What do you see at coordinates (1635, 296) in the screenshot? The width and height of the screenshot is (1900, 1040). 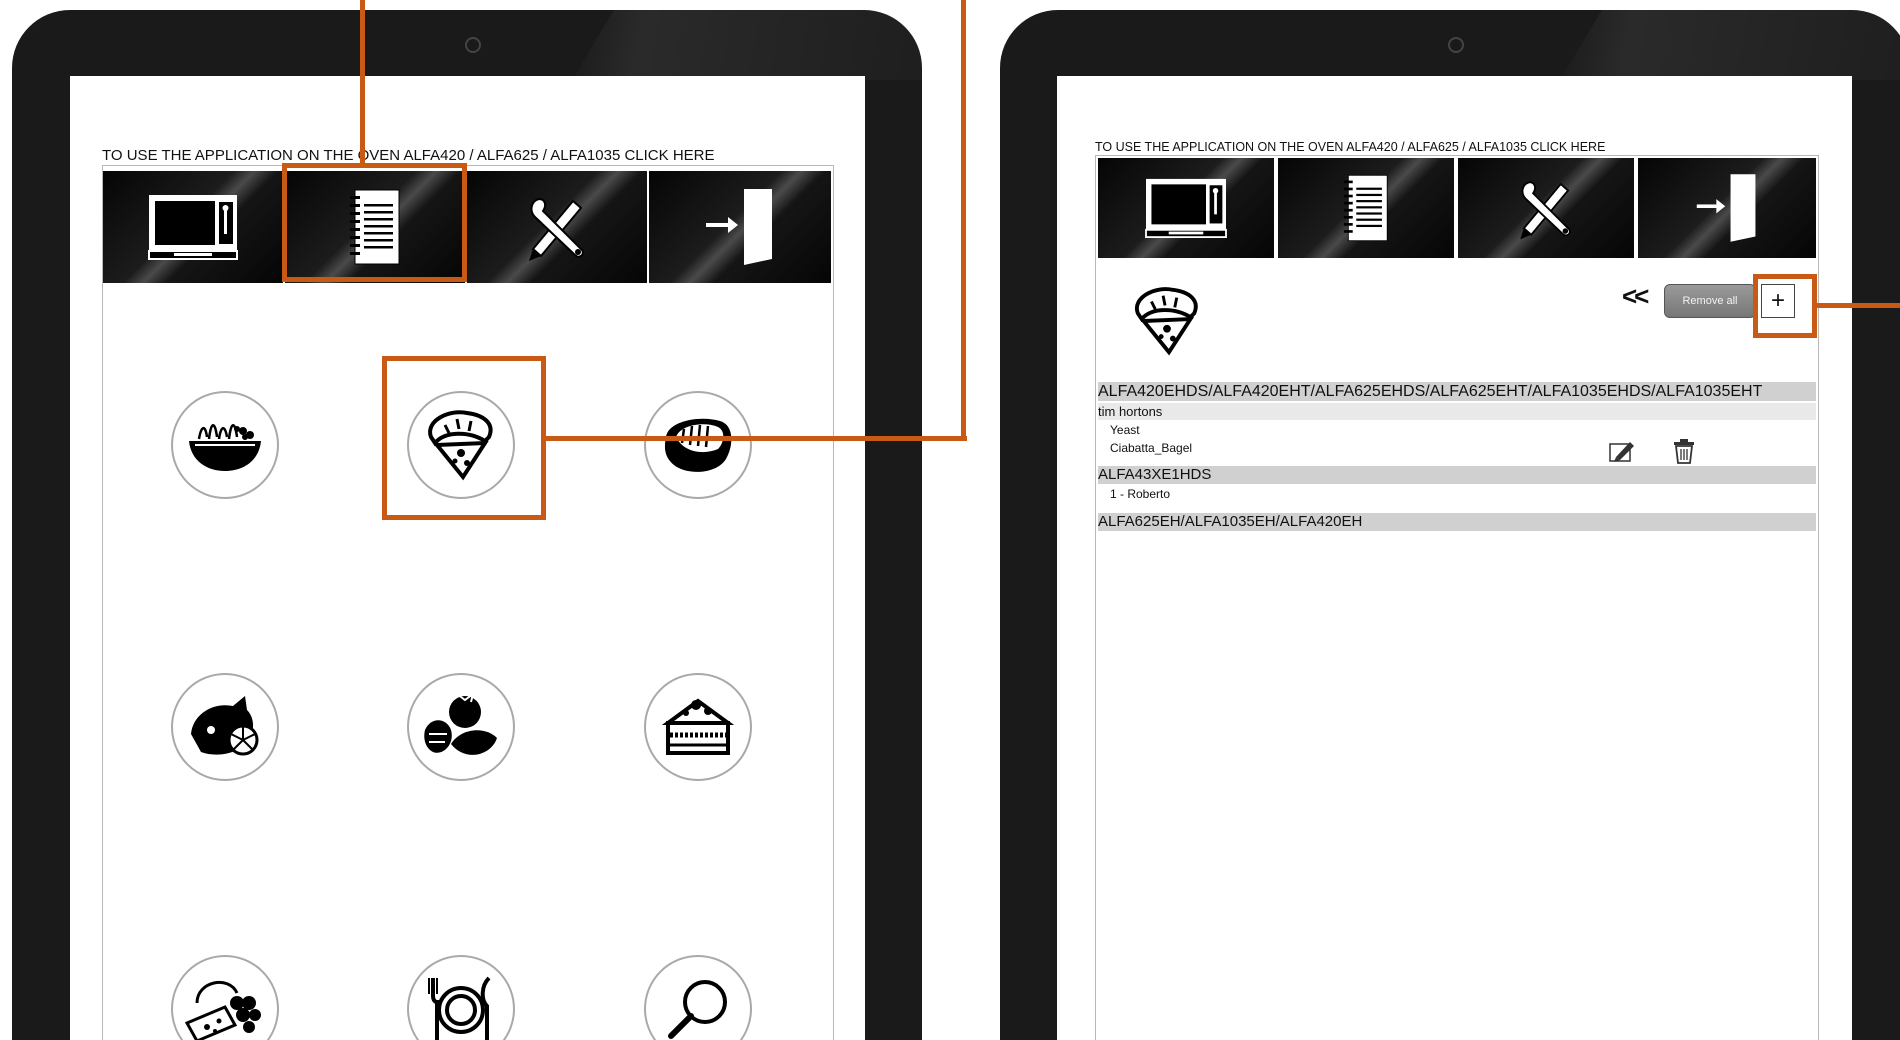 I see `back-button: <<` at bounding box center [1635, 296].